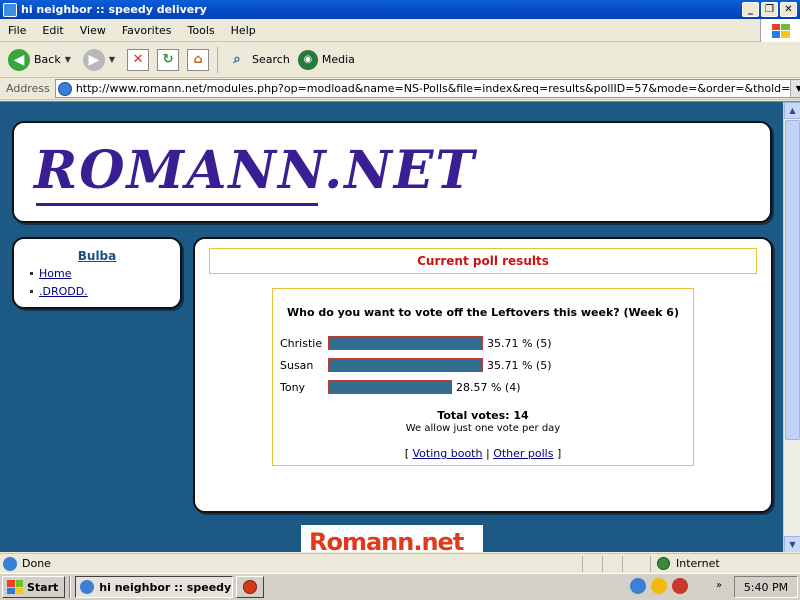 The width and height of the screenshot is (800, 600). I want to click on poll-option-name: Tony, so click(293, 387).